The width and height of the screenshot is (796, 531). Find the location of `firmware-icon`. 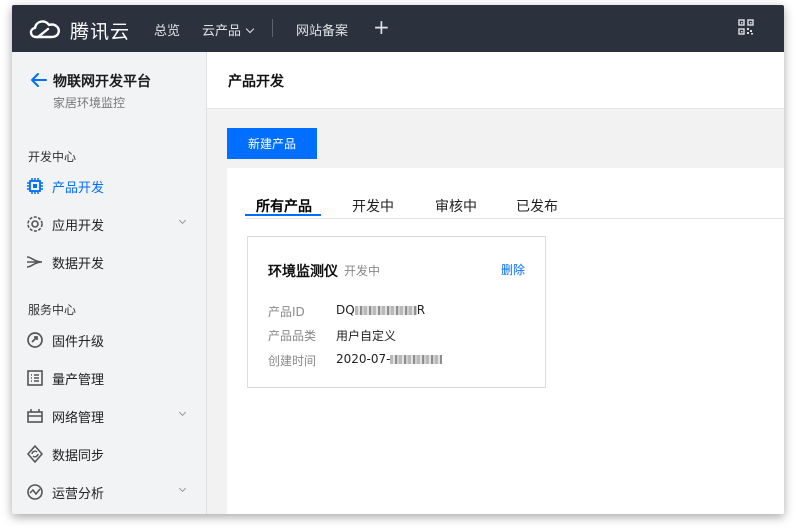

firmware-icon is located at coordinates (35, 340).